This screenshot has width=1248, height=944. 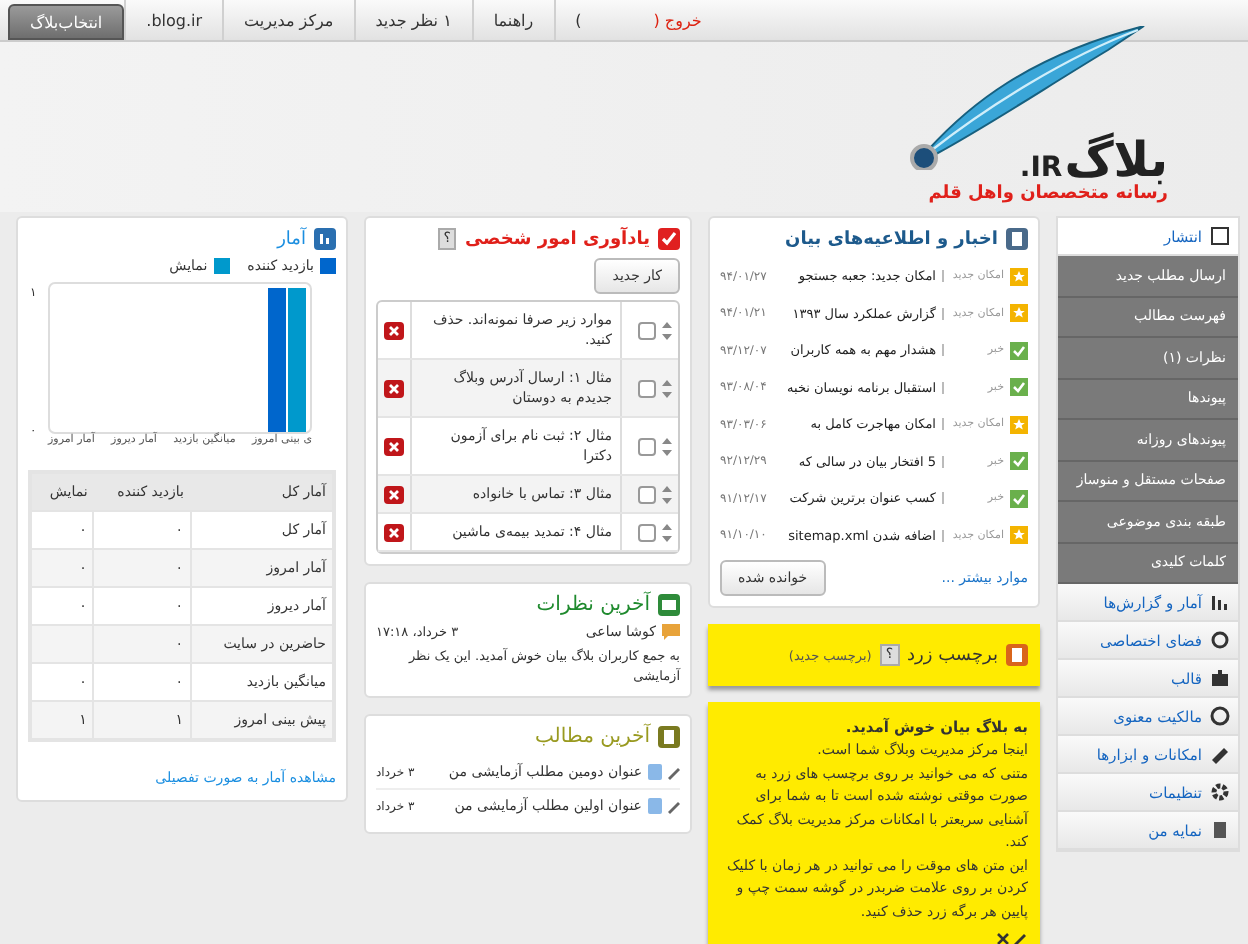 What do you see at coordinates (66, 22) in the screenshot?
I see `top-tab: انتخاب‌بلاگ` at bounding box center [66, 22].